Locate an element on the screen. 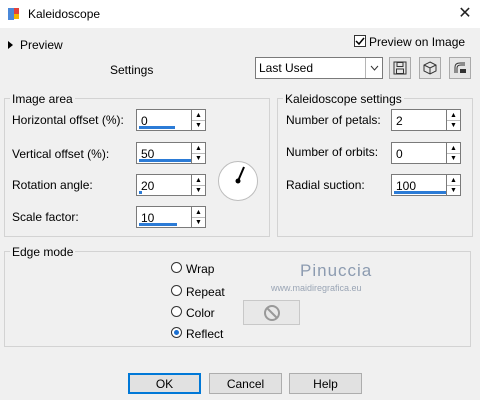 This screenshot has width=480, height=400. number-of-petals-stepper: 2 ▲ ▼ is located at coordinates (426, 120).